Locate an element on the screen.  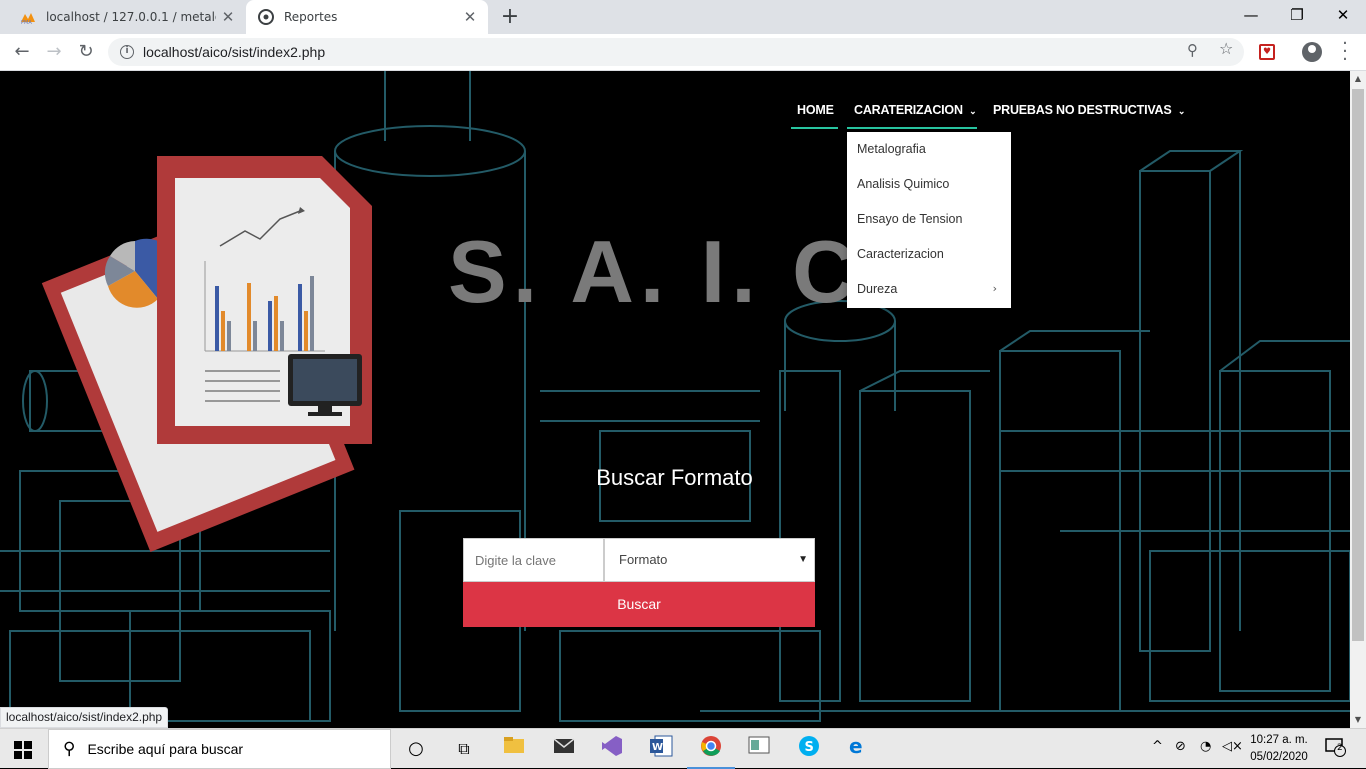
nav-caracterizacion: CARATERIZACION ⌄ is located at coordinates (912, 114).